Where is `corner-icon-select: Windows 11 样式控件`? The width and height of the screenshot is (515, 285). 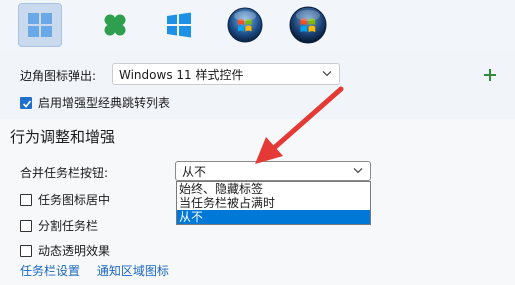 corner-icon-select: Windows 11 样式控件 is located at coordinates (226, 74).